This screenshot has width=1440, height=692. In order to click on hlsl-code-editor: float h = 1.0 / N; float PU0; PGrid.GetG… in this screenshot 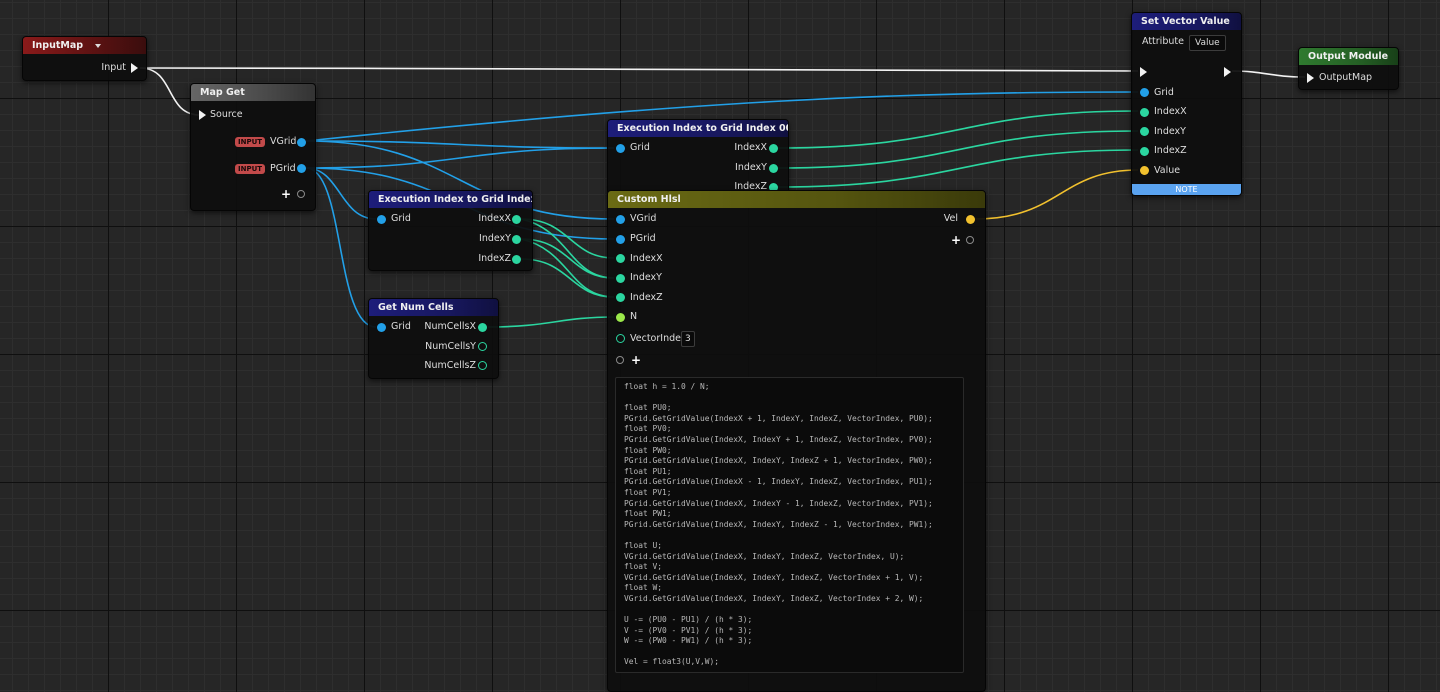, I will do `click(789, 525)`.